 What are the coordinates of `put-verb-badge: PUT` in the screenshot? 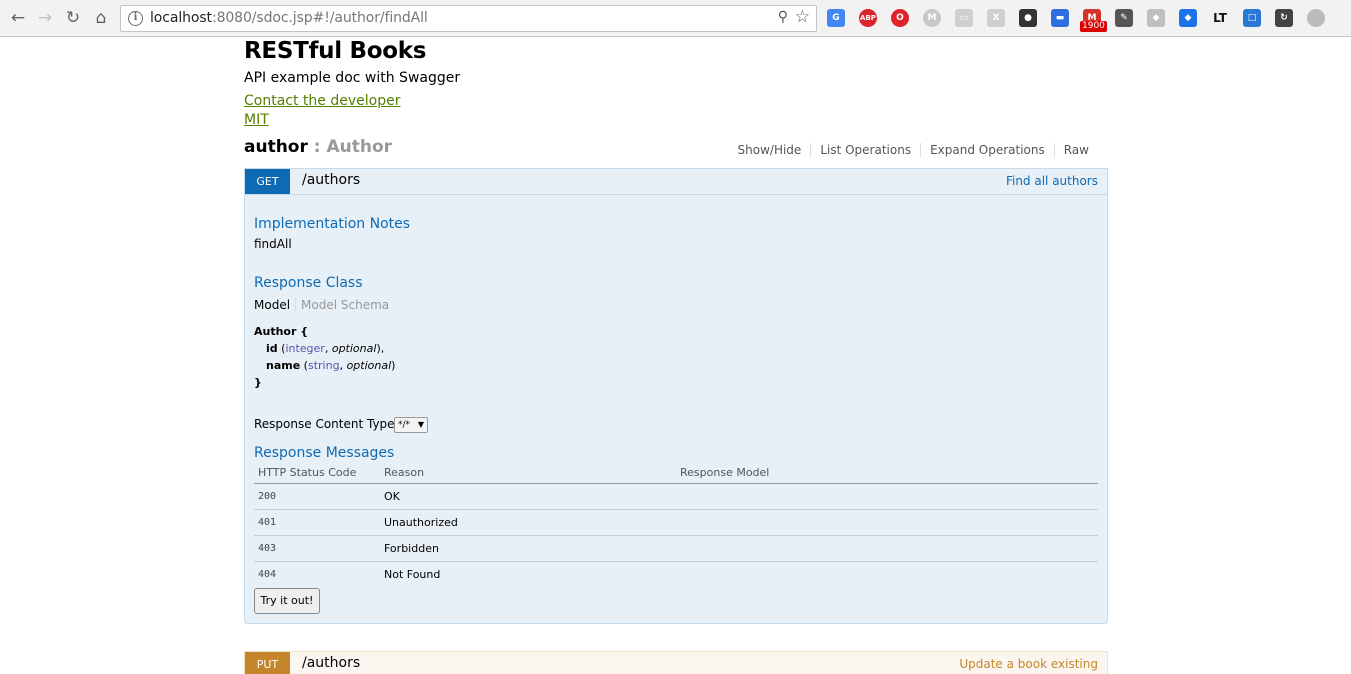 It's located at (267, 663).